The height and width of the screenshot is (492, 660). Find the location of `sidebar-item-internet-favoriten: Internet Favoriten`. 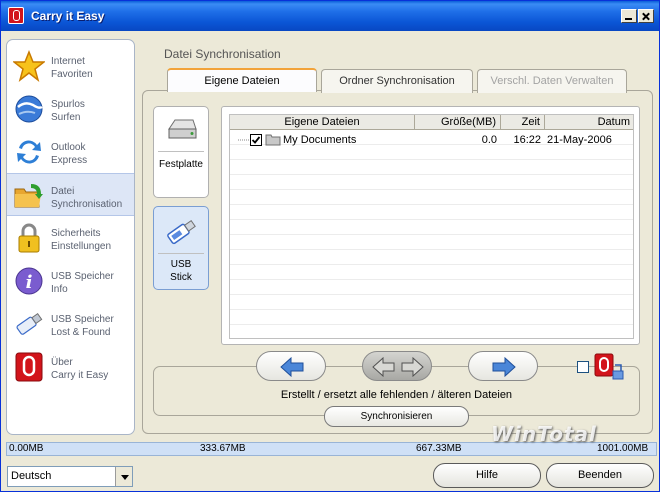

sidebar-item-internet-favoriten: Internet Favoriten is located at coordinates (70, 65).